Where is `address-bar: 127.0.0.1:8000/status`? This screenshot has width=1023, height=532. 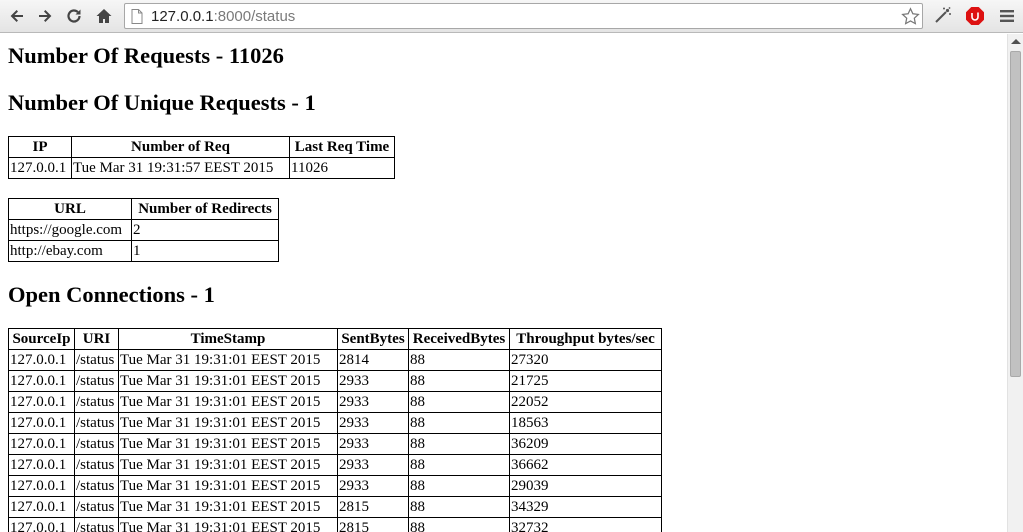 address-bar: 127.0.0.1:8000/status is located at coordinates (523, 16).